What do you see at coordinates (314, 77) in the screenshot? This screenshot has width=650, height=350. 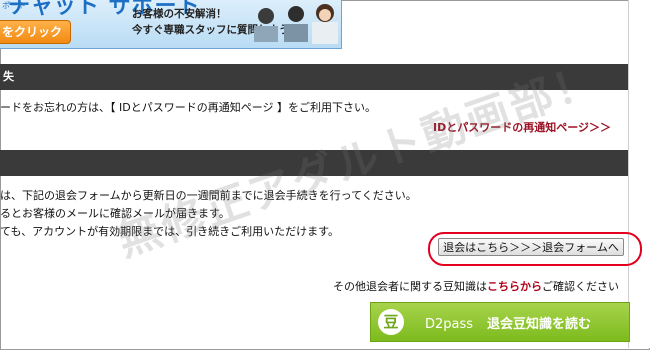 I see `section-header-id-password: 失` at bounding box center [314, 77].